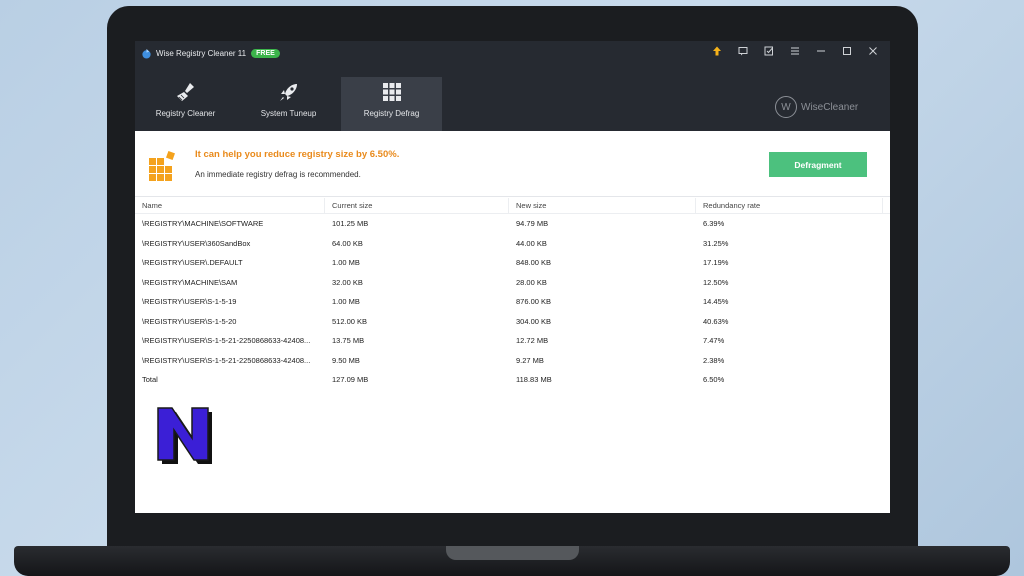 The width and height of the screenshot is (1024, 576). Describe the element at coordinates (873, 51) in the screenshot. I see `close-icon` at that location.